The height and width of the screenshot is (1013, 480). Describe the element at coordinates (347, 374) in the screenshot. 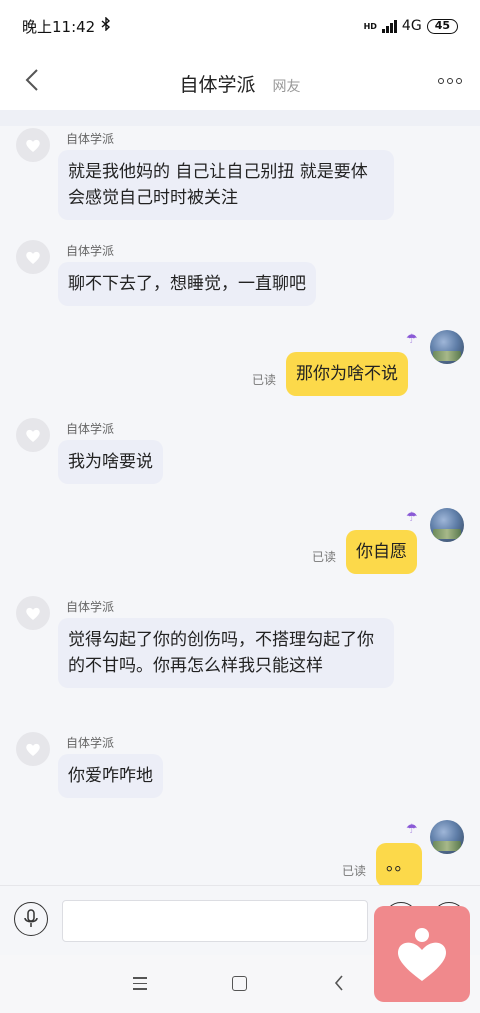

I see `message-bubble: 那你为啥不说` at that location.